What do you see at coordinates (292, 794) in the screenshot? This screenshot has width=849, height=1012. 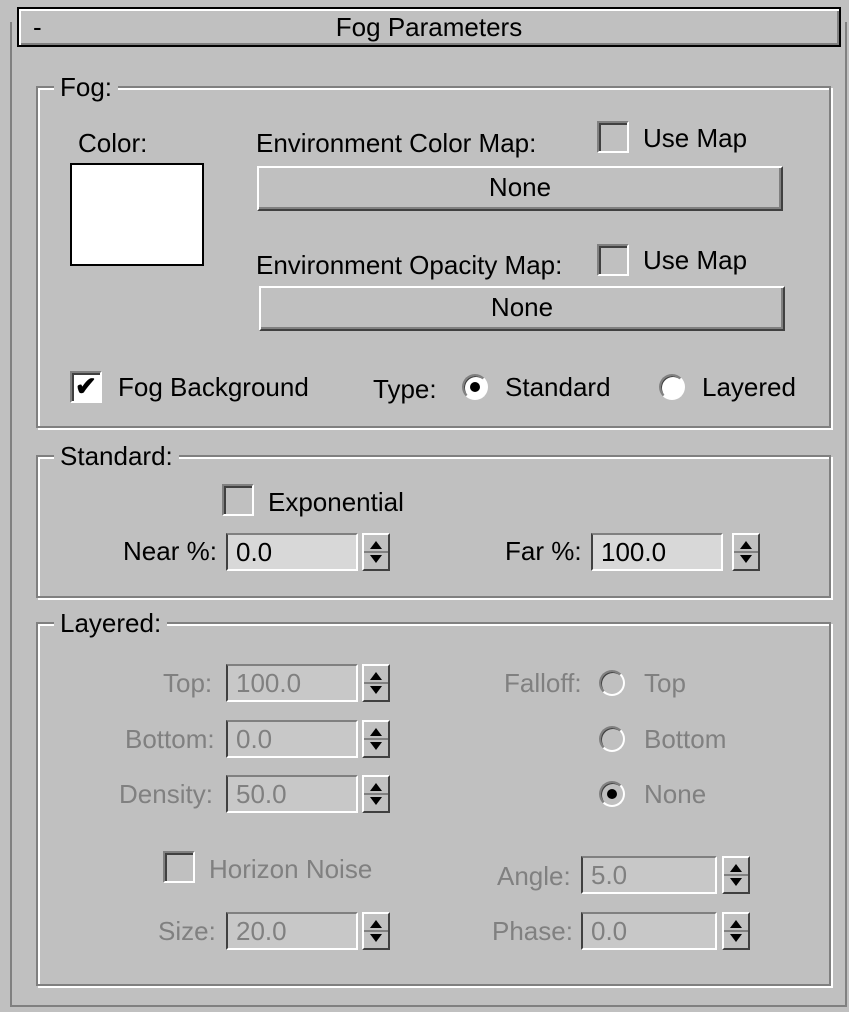 I see `density-input: 50.0` at bounding box center [292, 794].